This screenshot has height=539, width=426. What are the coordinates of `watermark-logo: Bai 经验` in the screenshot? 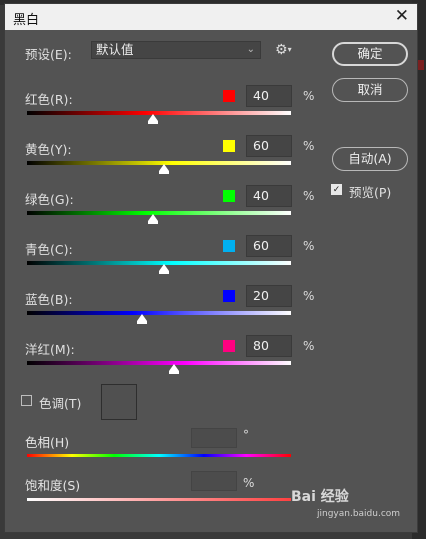 It's located at (320, 497).